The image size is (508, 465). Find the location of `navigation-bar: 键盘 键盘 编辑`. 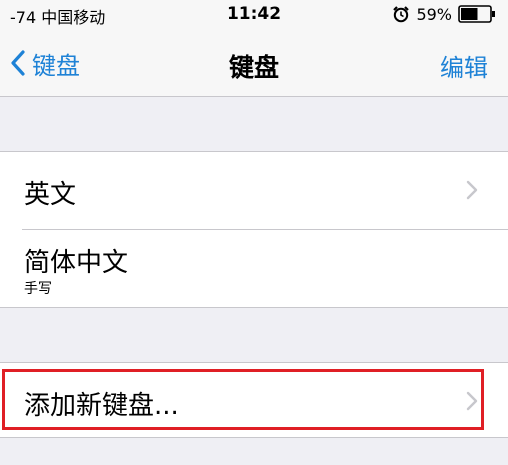

navigation-bar: 键盘 键盘 编辑 is located at coordinates (254, 63).